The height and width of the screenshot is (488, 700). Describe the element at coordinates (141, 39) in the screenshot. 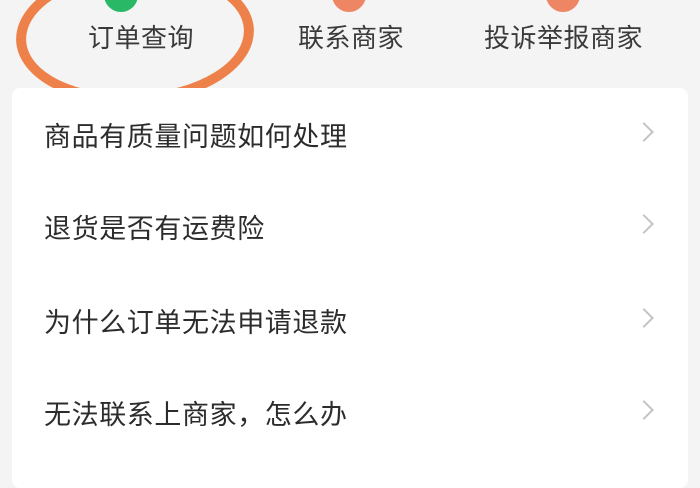

I see `order-query-label: 订单查询` at that location.